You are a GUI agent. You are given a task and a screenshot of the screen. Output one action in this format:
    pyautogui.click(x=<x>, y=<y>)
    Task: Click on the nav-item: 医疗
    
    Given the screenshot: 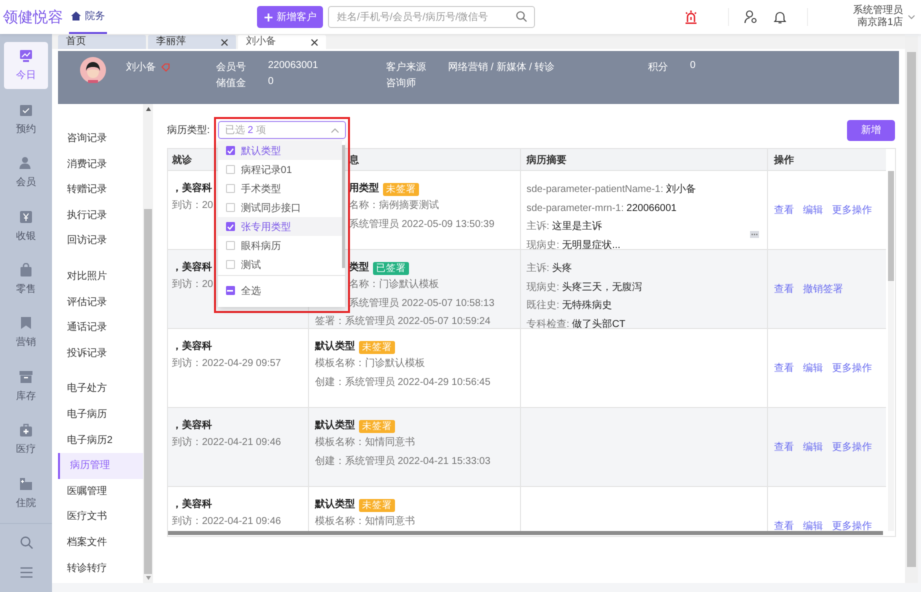 What is the action you would take?
    pyautogui.click(x=26, y=440)
    